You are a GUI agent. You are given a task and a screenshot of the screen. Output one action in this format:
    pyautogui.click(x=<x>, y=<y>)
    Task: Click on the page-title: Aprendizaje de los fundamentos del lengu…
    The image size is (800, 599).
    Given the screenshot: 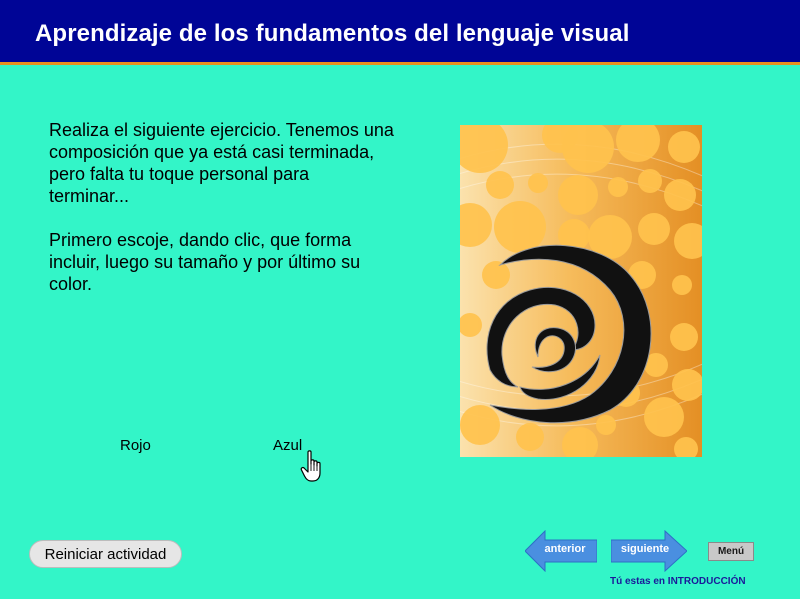 What is the action you would take?
    pyautogui.click(x=332, y=33)
    